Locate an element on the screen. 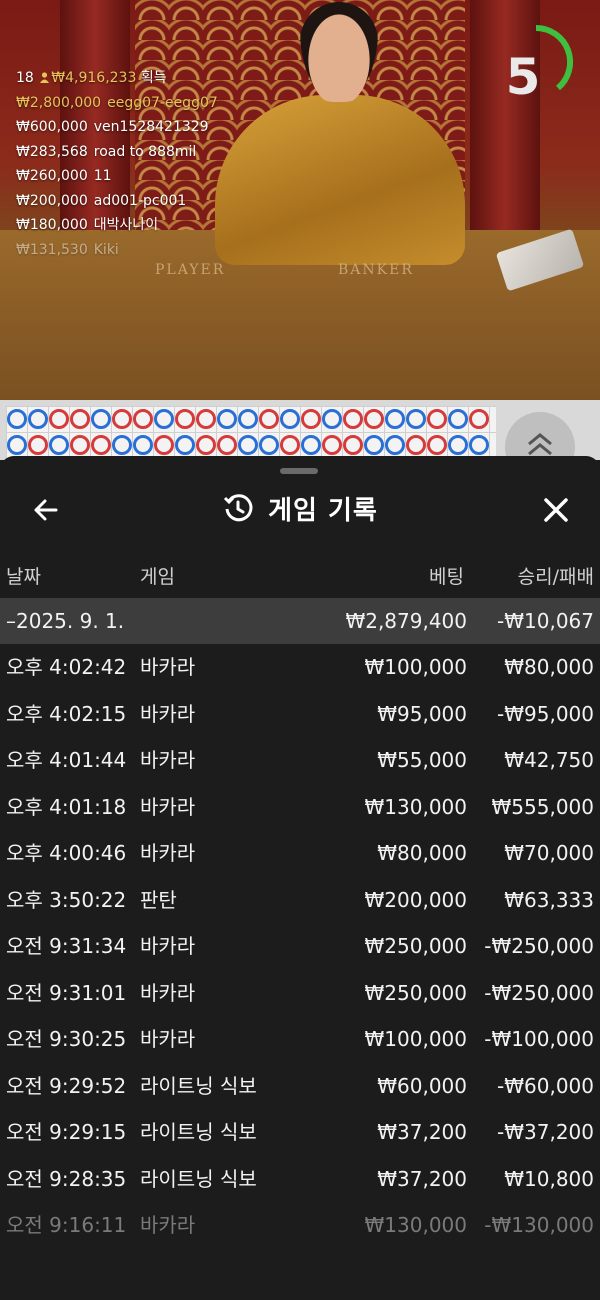 This screenshot has width=600, height=1300. winner-row: ₩131,530 Kiki is located at coordinates (117, 250).